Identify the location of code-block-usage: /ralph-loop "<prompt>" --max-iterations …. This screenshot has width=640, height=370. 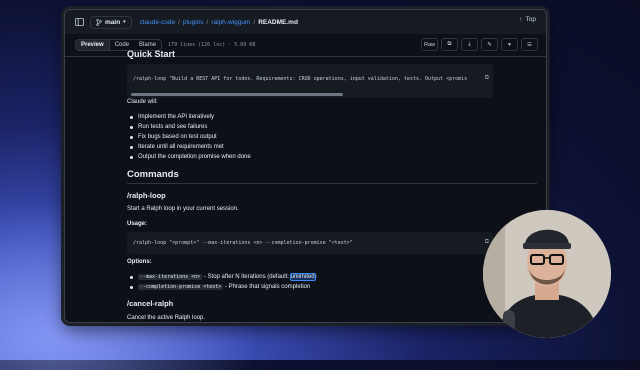
(310, 243).